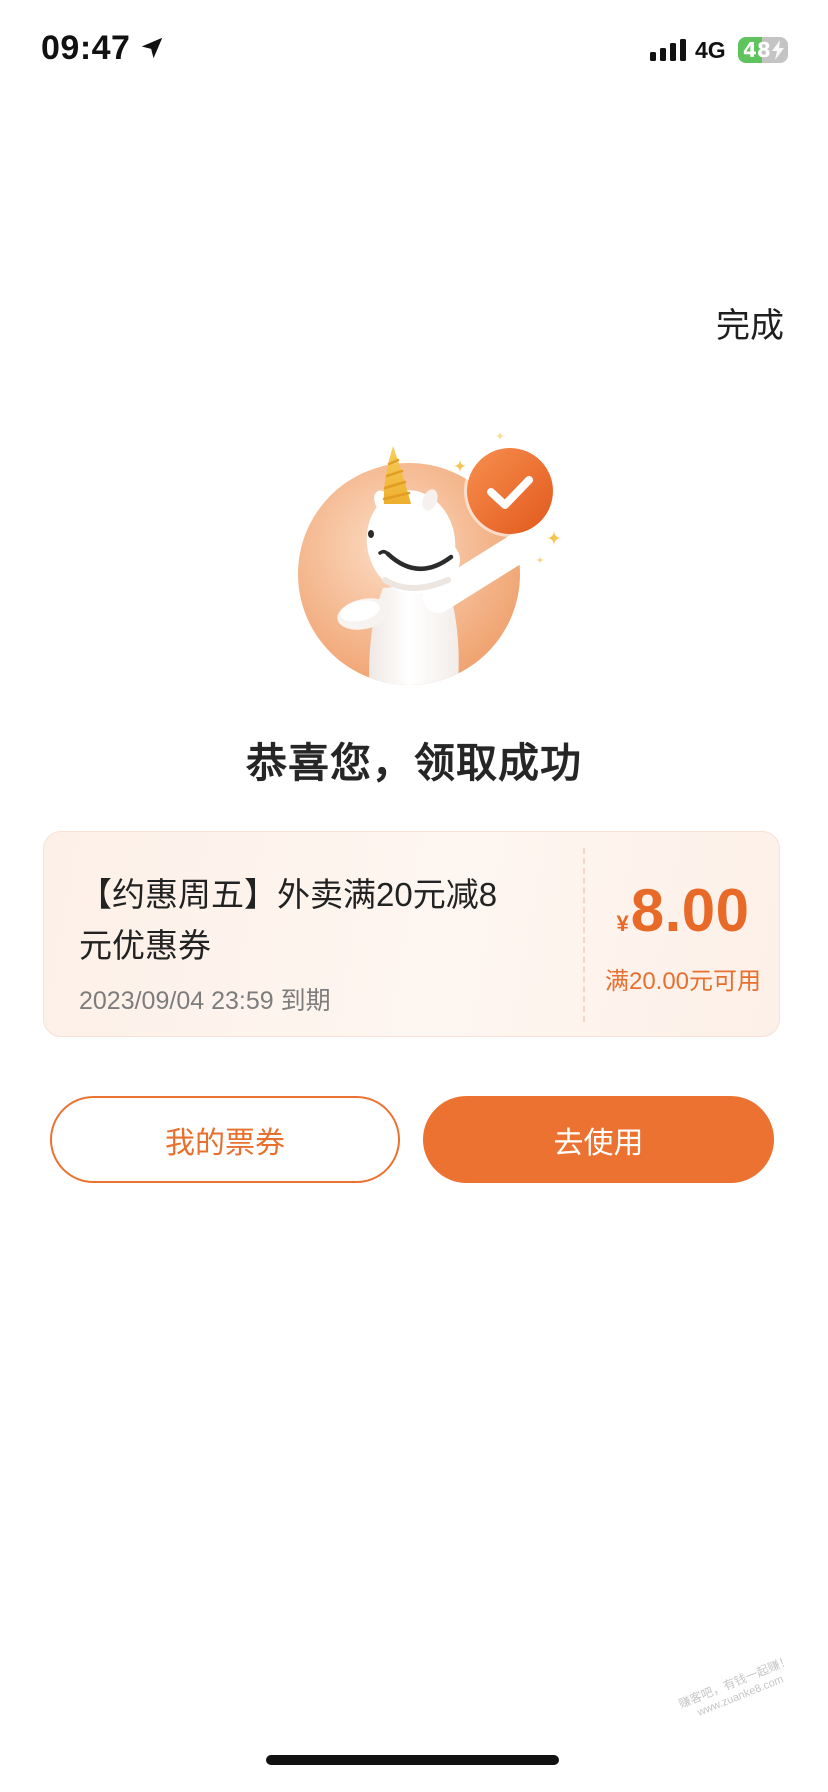  I want to click on coupon-name-line: 元优惠券, so click(145, 945).